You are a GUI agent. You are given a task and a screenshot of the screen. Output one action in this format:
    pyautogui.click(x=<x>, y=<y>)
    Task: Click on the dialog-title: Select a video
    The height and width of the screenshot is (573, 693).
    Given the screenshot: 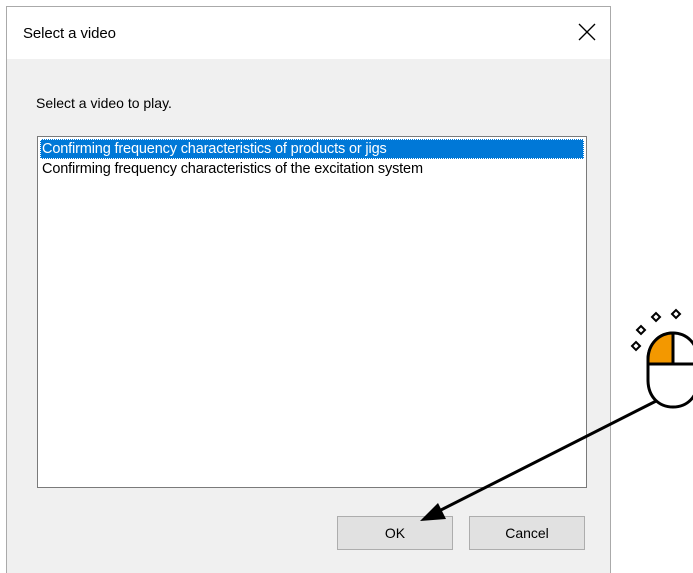 What is the action you would take?
    pyautogui.click(x=69, y=33)
    